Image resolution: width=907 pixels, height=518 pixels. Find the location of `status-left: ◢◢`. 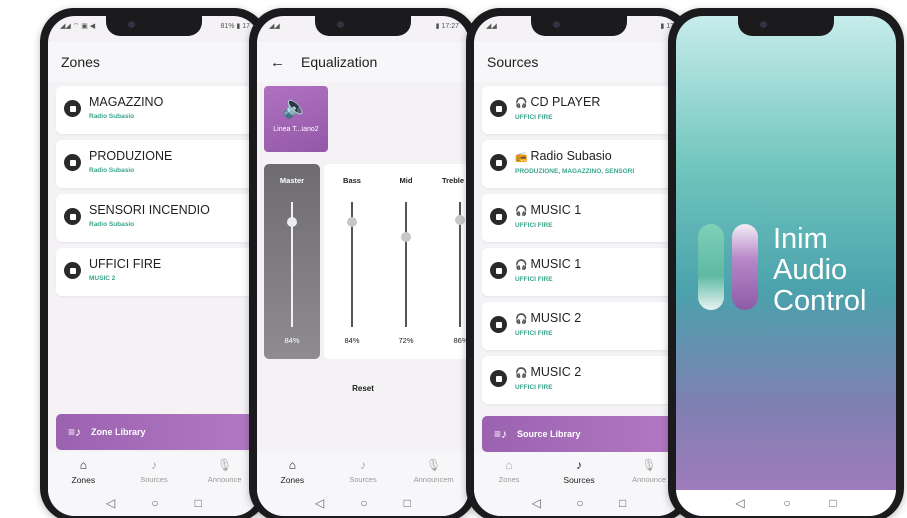

status-left: ◢◢ is located at coordinates (491, 26).